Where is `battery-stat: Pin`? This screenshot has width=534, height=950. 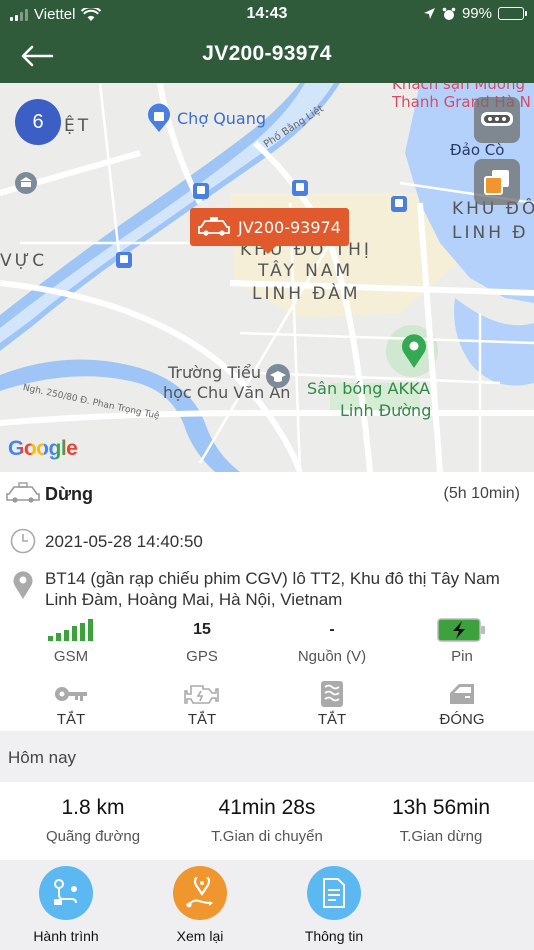 battery-stat: Pin is located at coordinates (462, 641).